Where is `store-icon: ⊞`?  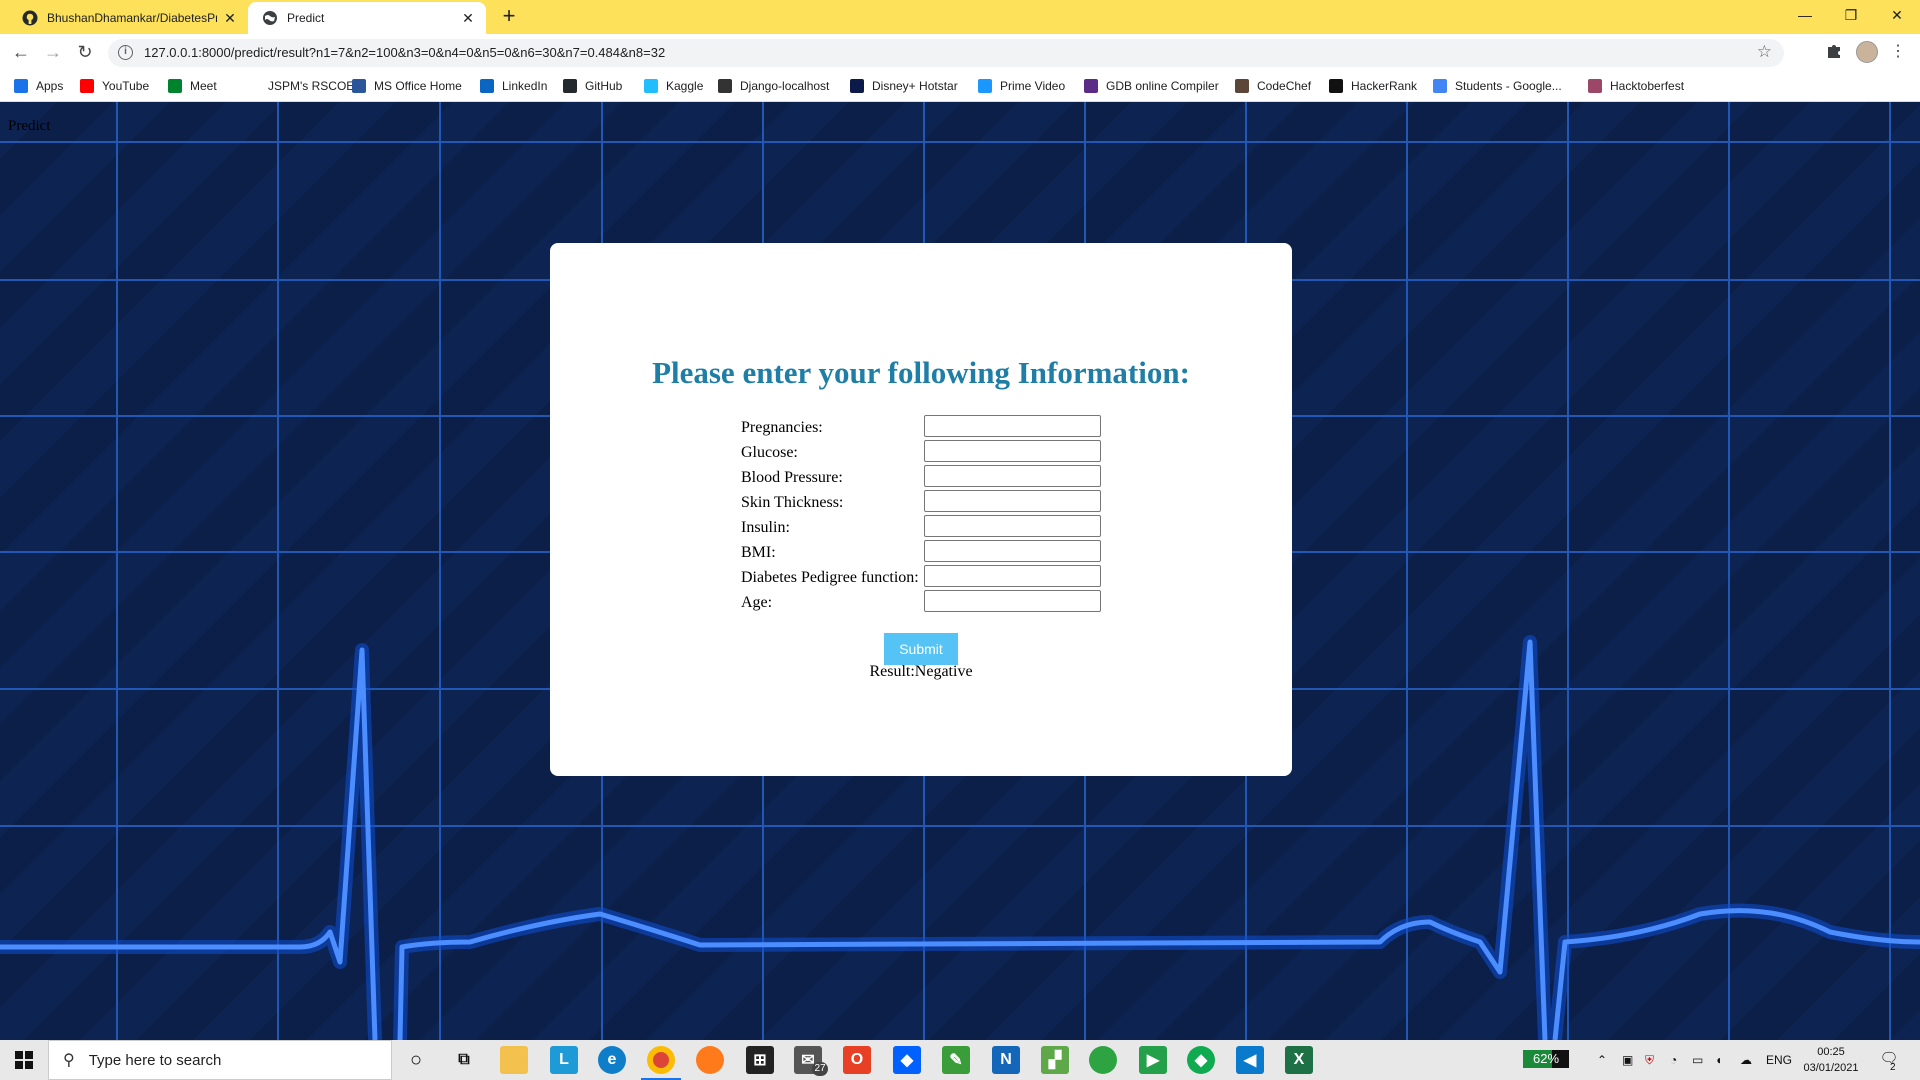
store-icon: ⊞ is located at coordinates (760, 1060).